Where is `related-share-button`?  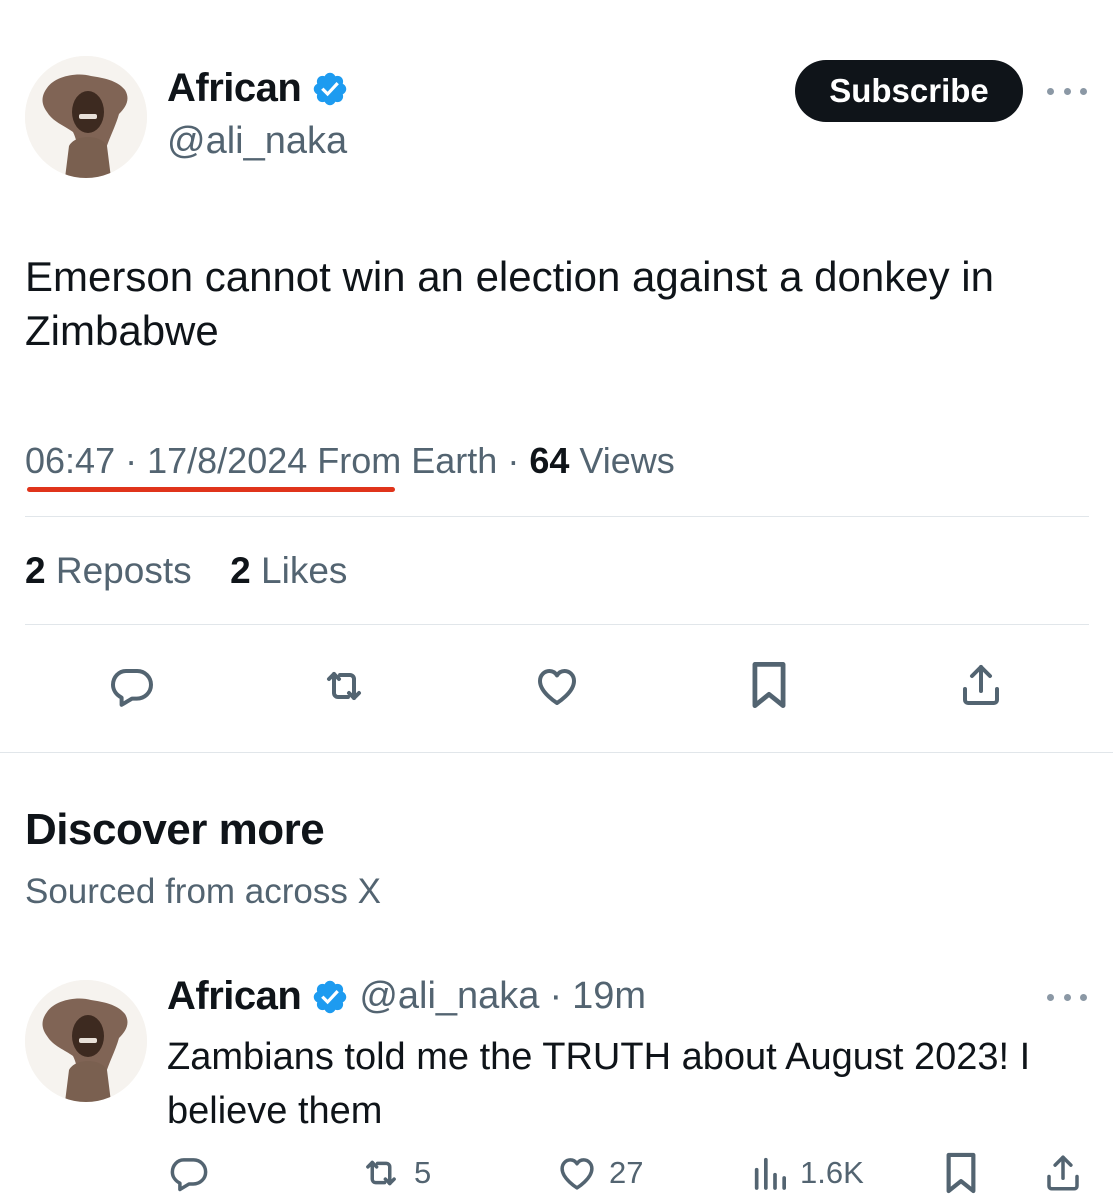 related-share-button is located at coordinates (1063, 1173).